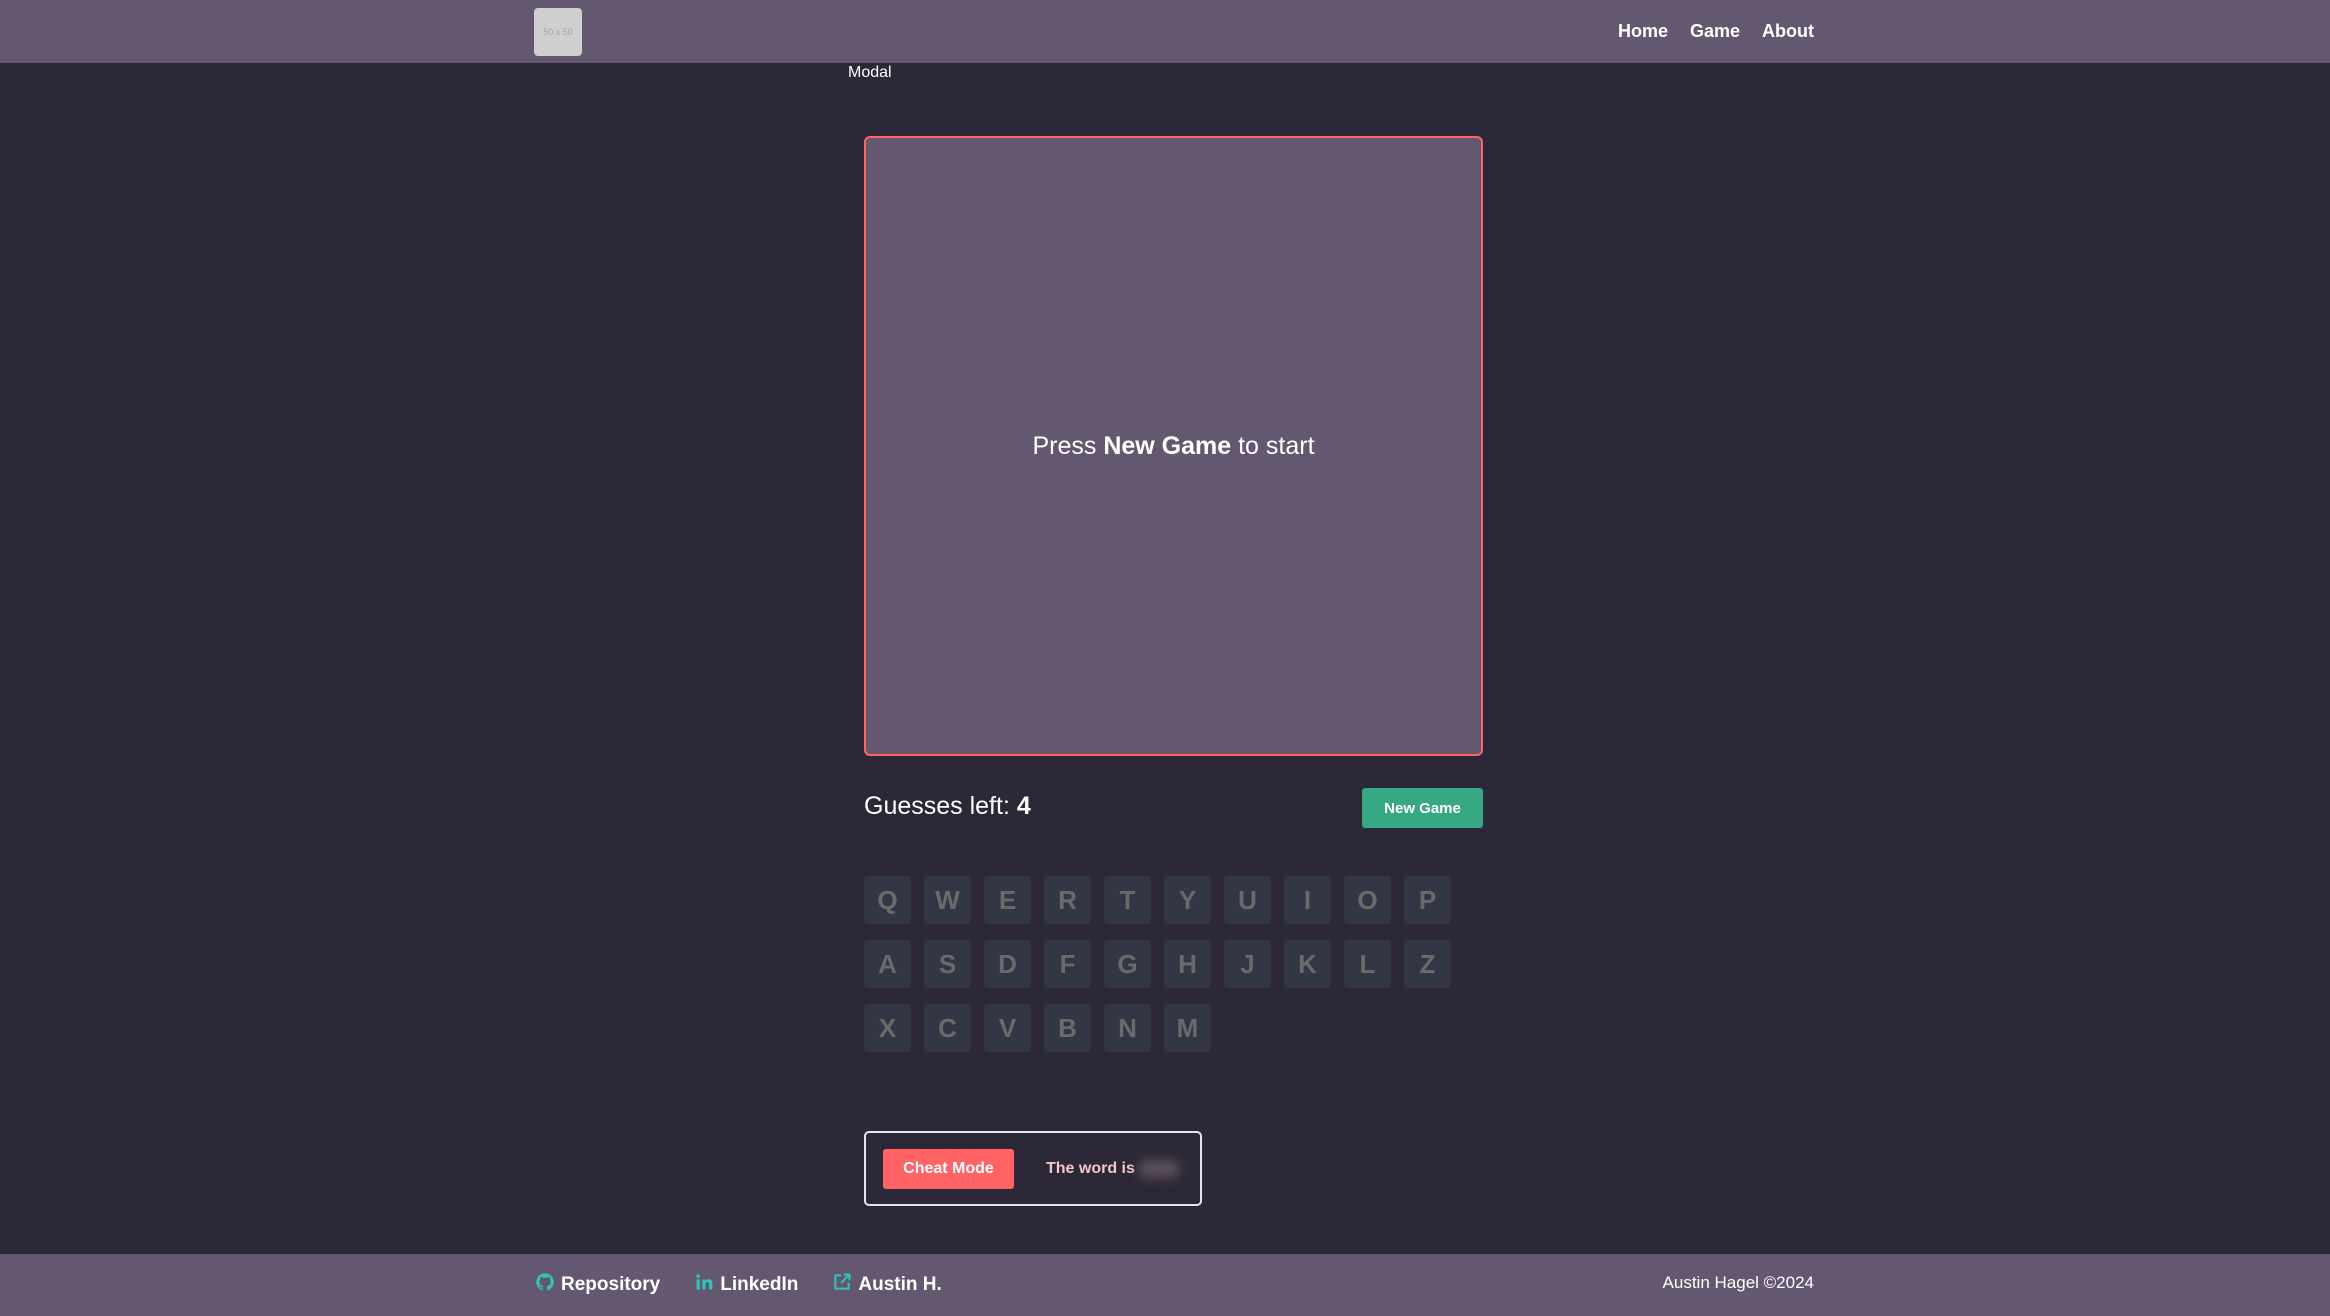 This screenshot has width=2330, height=1316. What do you see at coordinates (1247, 964) in the screenshot?
I see `letter-key-j: J` at bounding box center [1247, 964].